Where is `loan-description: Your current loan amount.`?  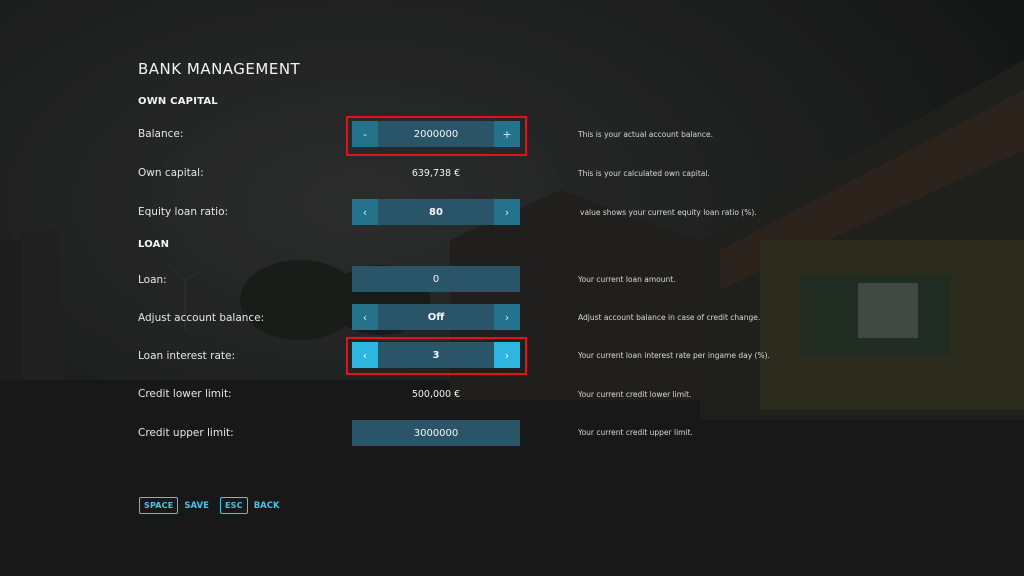
loan-description: Your current loan amount. is located at coordinates (627, 279).